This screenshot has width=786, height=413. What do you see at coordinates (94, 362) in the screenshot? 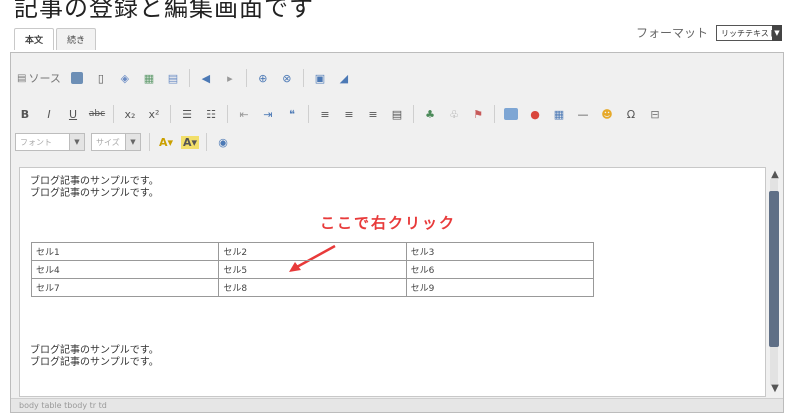
I see `paragraph-2-line-2: ブログ記事のサンプルです。` at bounding box center [94, 362].